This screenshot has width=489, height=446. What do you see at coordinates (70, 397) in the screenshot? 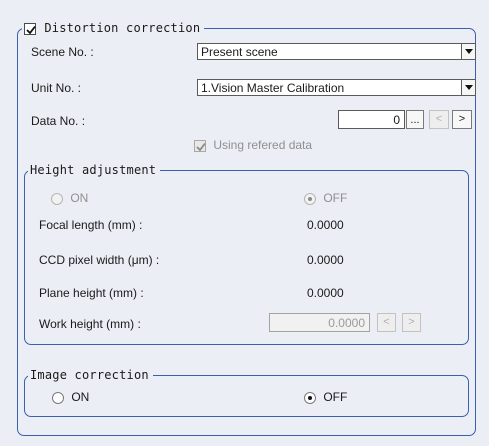
I see `image-correction-on-option: ON` at bounding box center [70, 397].